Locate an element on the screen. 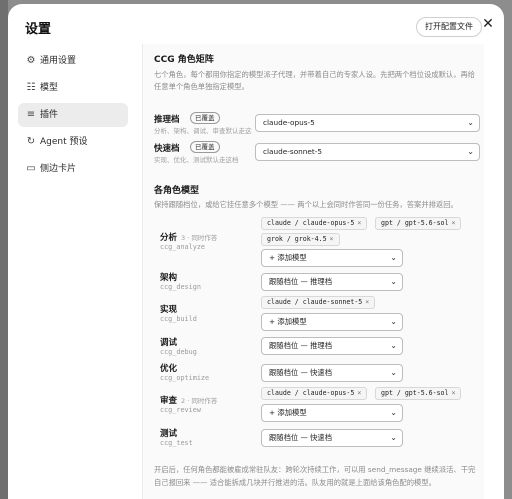 The width and height of the screenshot is (512, 499). gear-icon: ⚙ is located at coordinates (31, 60).